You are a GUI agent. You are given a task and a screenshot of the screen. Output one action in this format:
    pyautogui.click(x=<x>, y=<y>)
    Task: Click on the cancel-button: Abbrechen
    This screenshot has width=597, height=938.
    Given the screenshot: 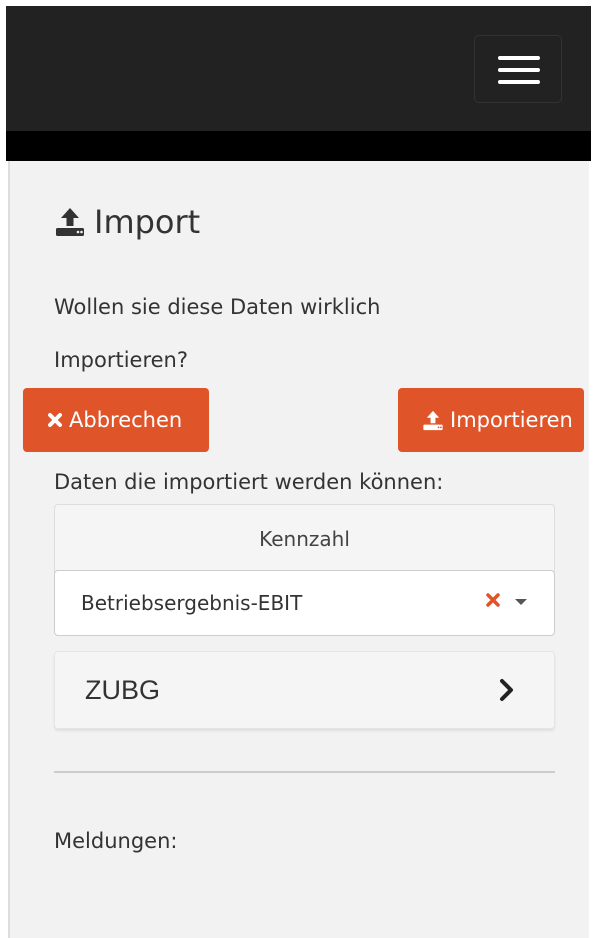 What is the action you would take?
    pyautogui.click(x=116, y=420)
    